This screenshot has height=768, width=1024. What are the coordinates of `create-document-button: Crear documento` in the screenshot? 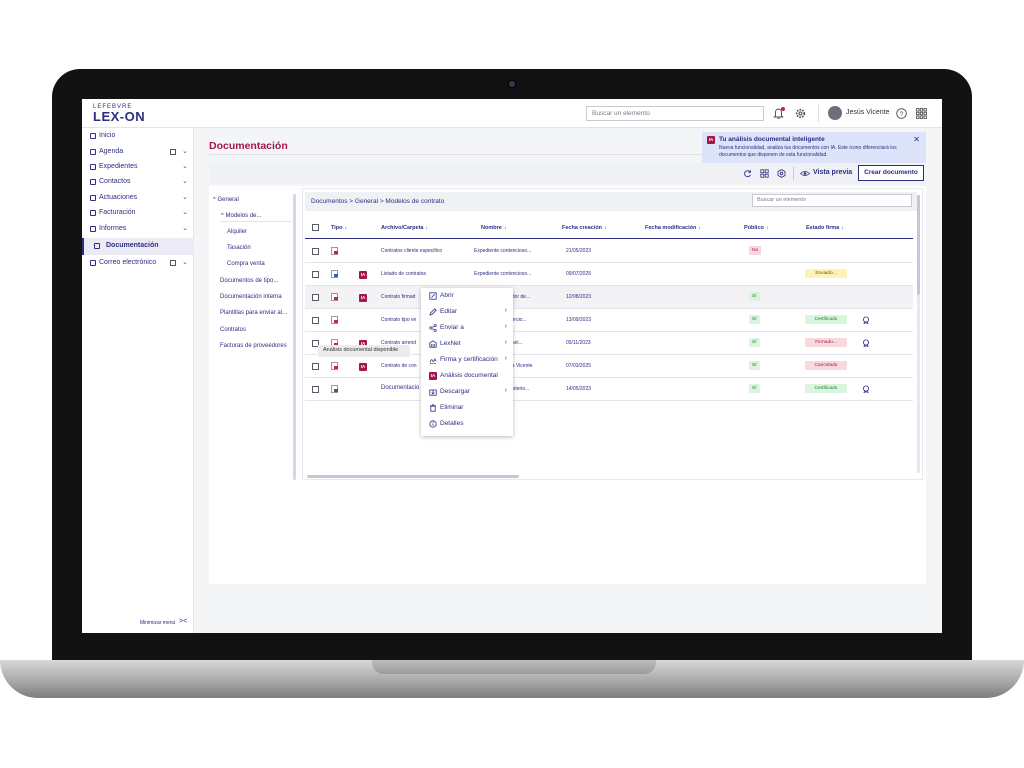 It's located at (891, 173).